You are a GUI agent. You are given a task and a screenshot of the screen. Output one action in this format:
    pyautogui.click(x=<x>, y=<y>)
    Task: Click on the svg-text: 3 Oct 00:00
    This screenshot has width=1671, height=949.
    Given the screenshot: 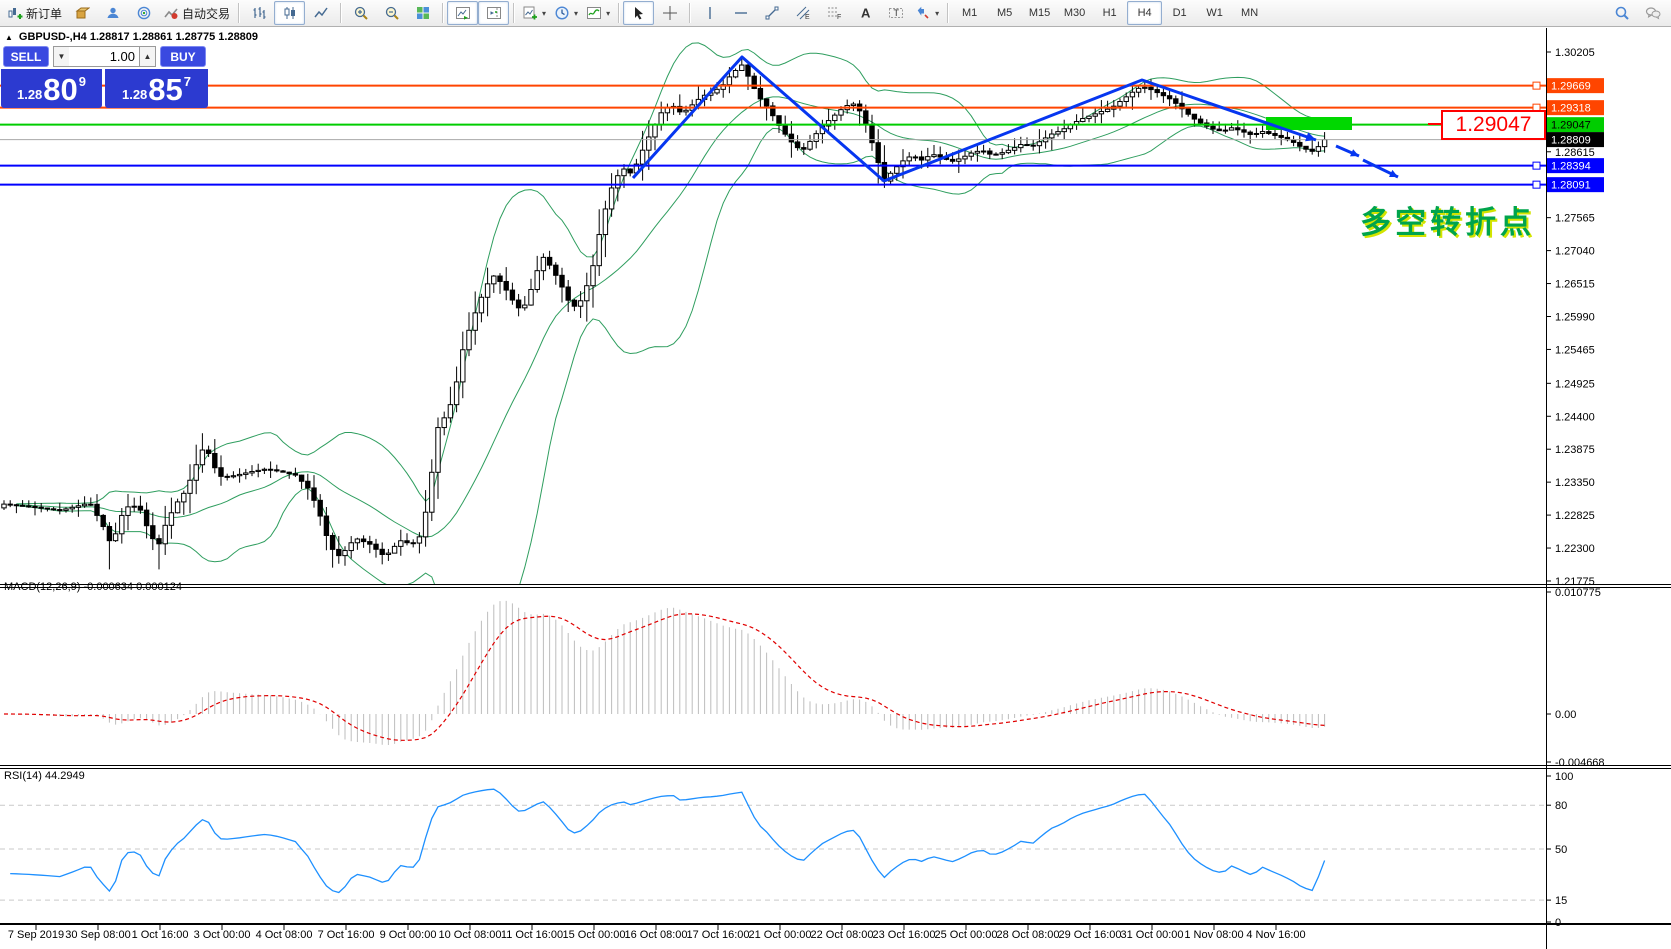 What is the action you would take?
    pyautogui.click(x=222, y=935)
    